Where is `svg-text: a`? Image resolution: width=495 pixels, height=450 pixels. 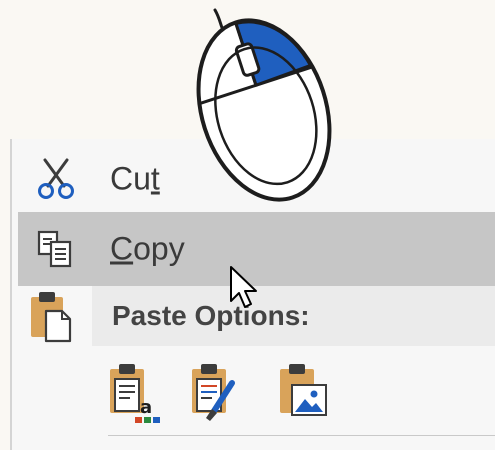
svg-text: a is located at coordinates (146, 407).